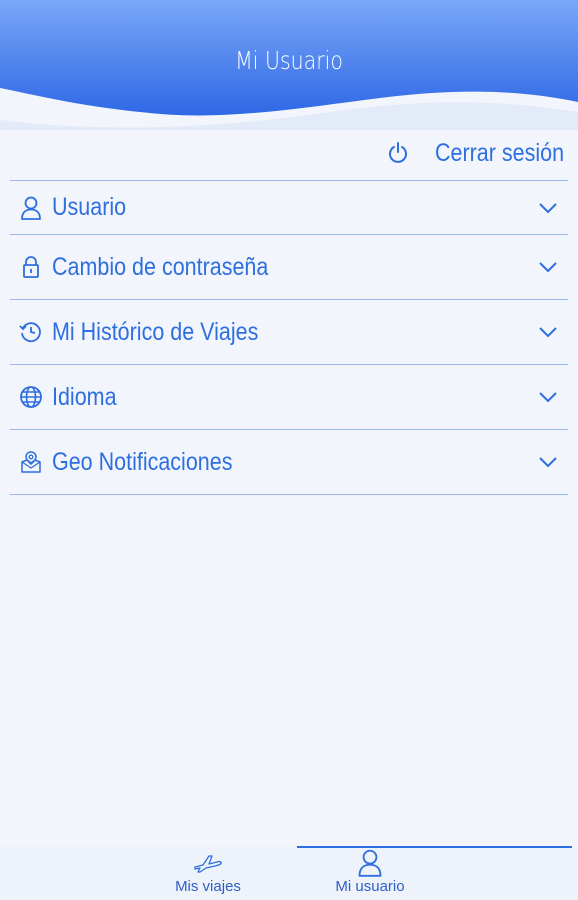 This screenshot has width=578, height=900. Describe the element at coordinates (31, 462) in the screenshot. I see `geo-notification-icon` at that location.